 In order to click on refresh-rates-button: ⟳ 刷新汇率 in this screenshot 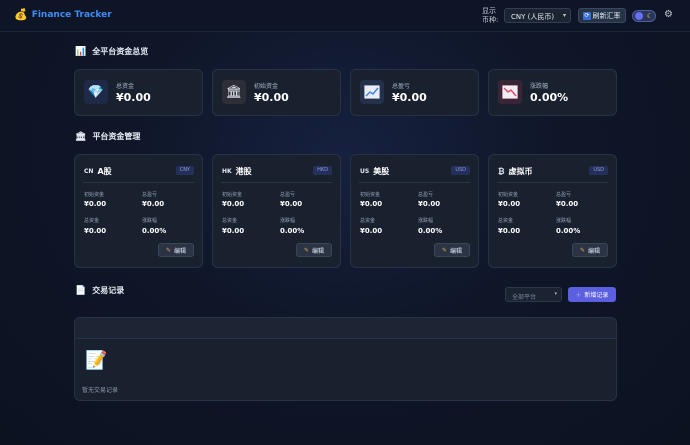, I will do `click(602, 15)`.